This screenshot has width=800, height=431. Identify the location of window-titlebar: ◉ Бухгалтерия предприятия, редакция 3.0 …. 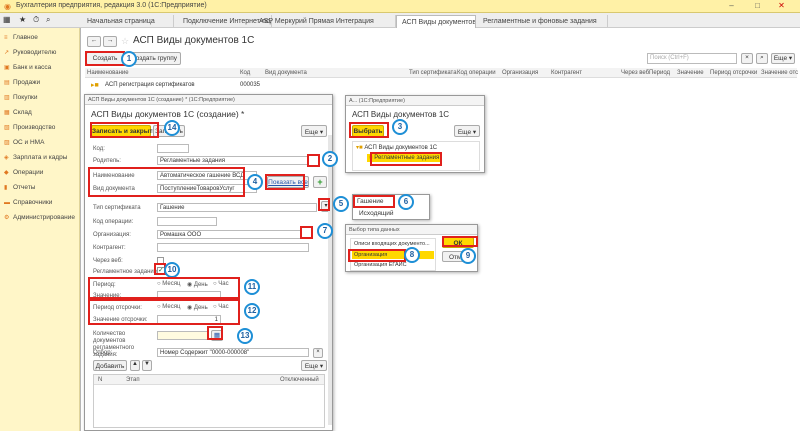
(400, 6).